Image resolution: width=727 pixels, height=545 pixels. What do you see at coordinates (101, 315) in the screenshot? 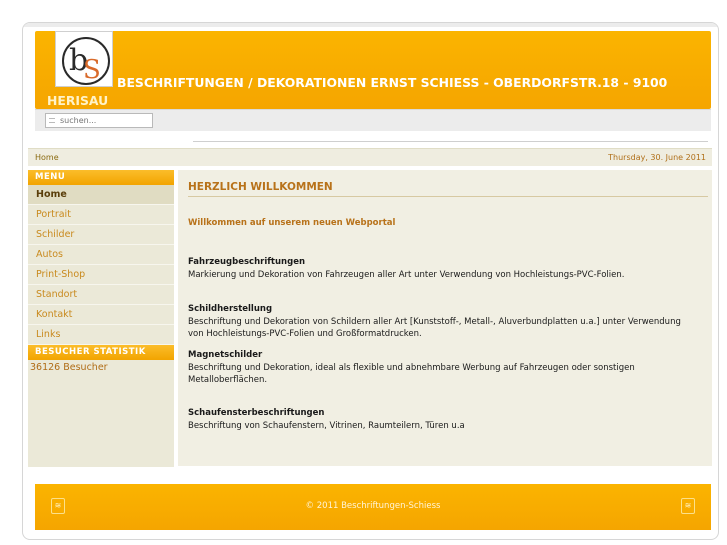
I see `sidebar-item-kontakt: Kontakt` at bounding box center [101, 315].